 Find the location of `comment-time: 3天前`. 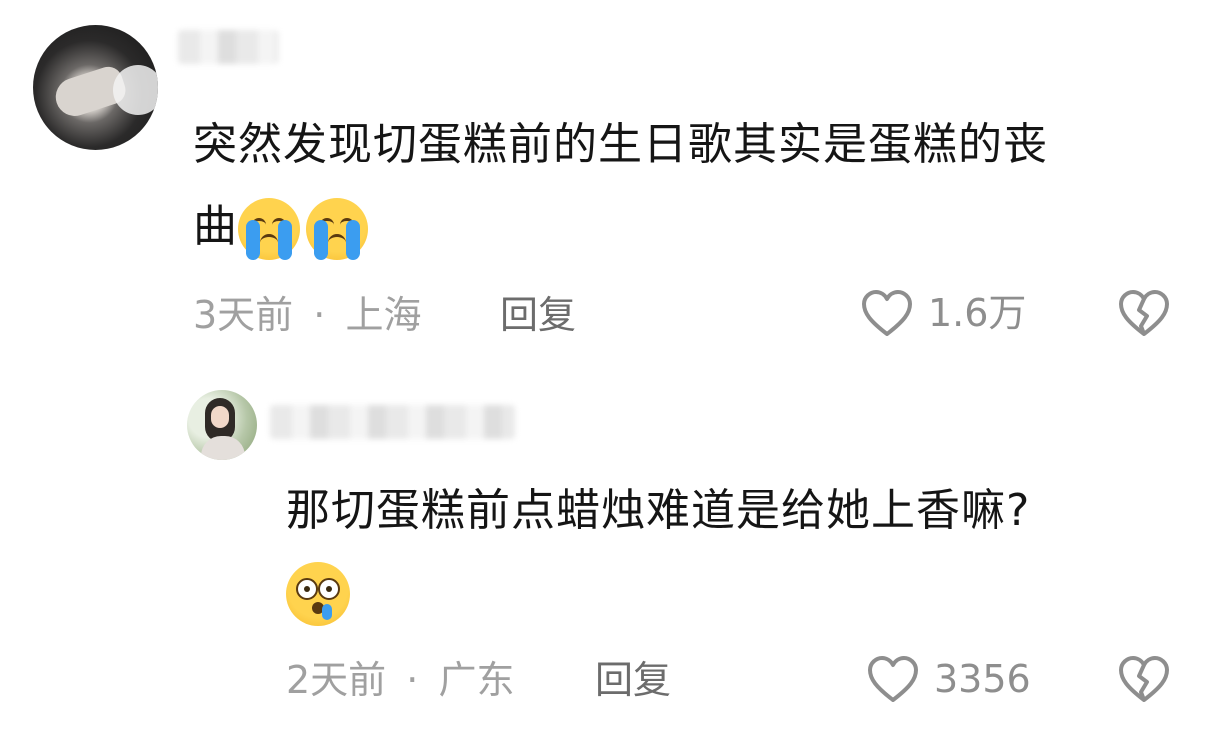

comment-time: 3天前 is located at coordinates (243, 315).